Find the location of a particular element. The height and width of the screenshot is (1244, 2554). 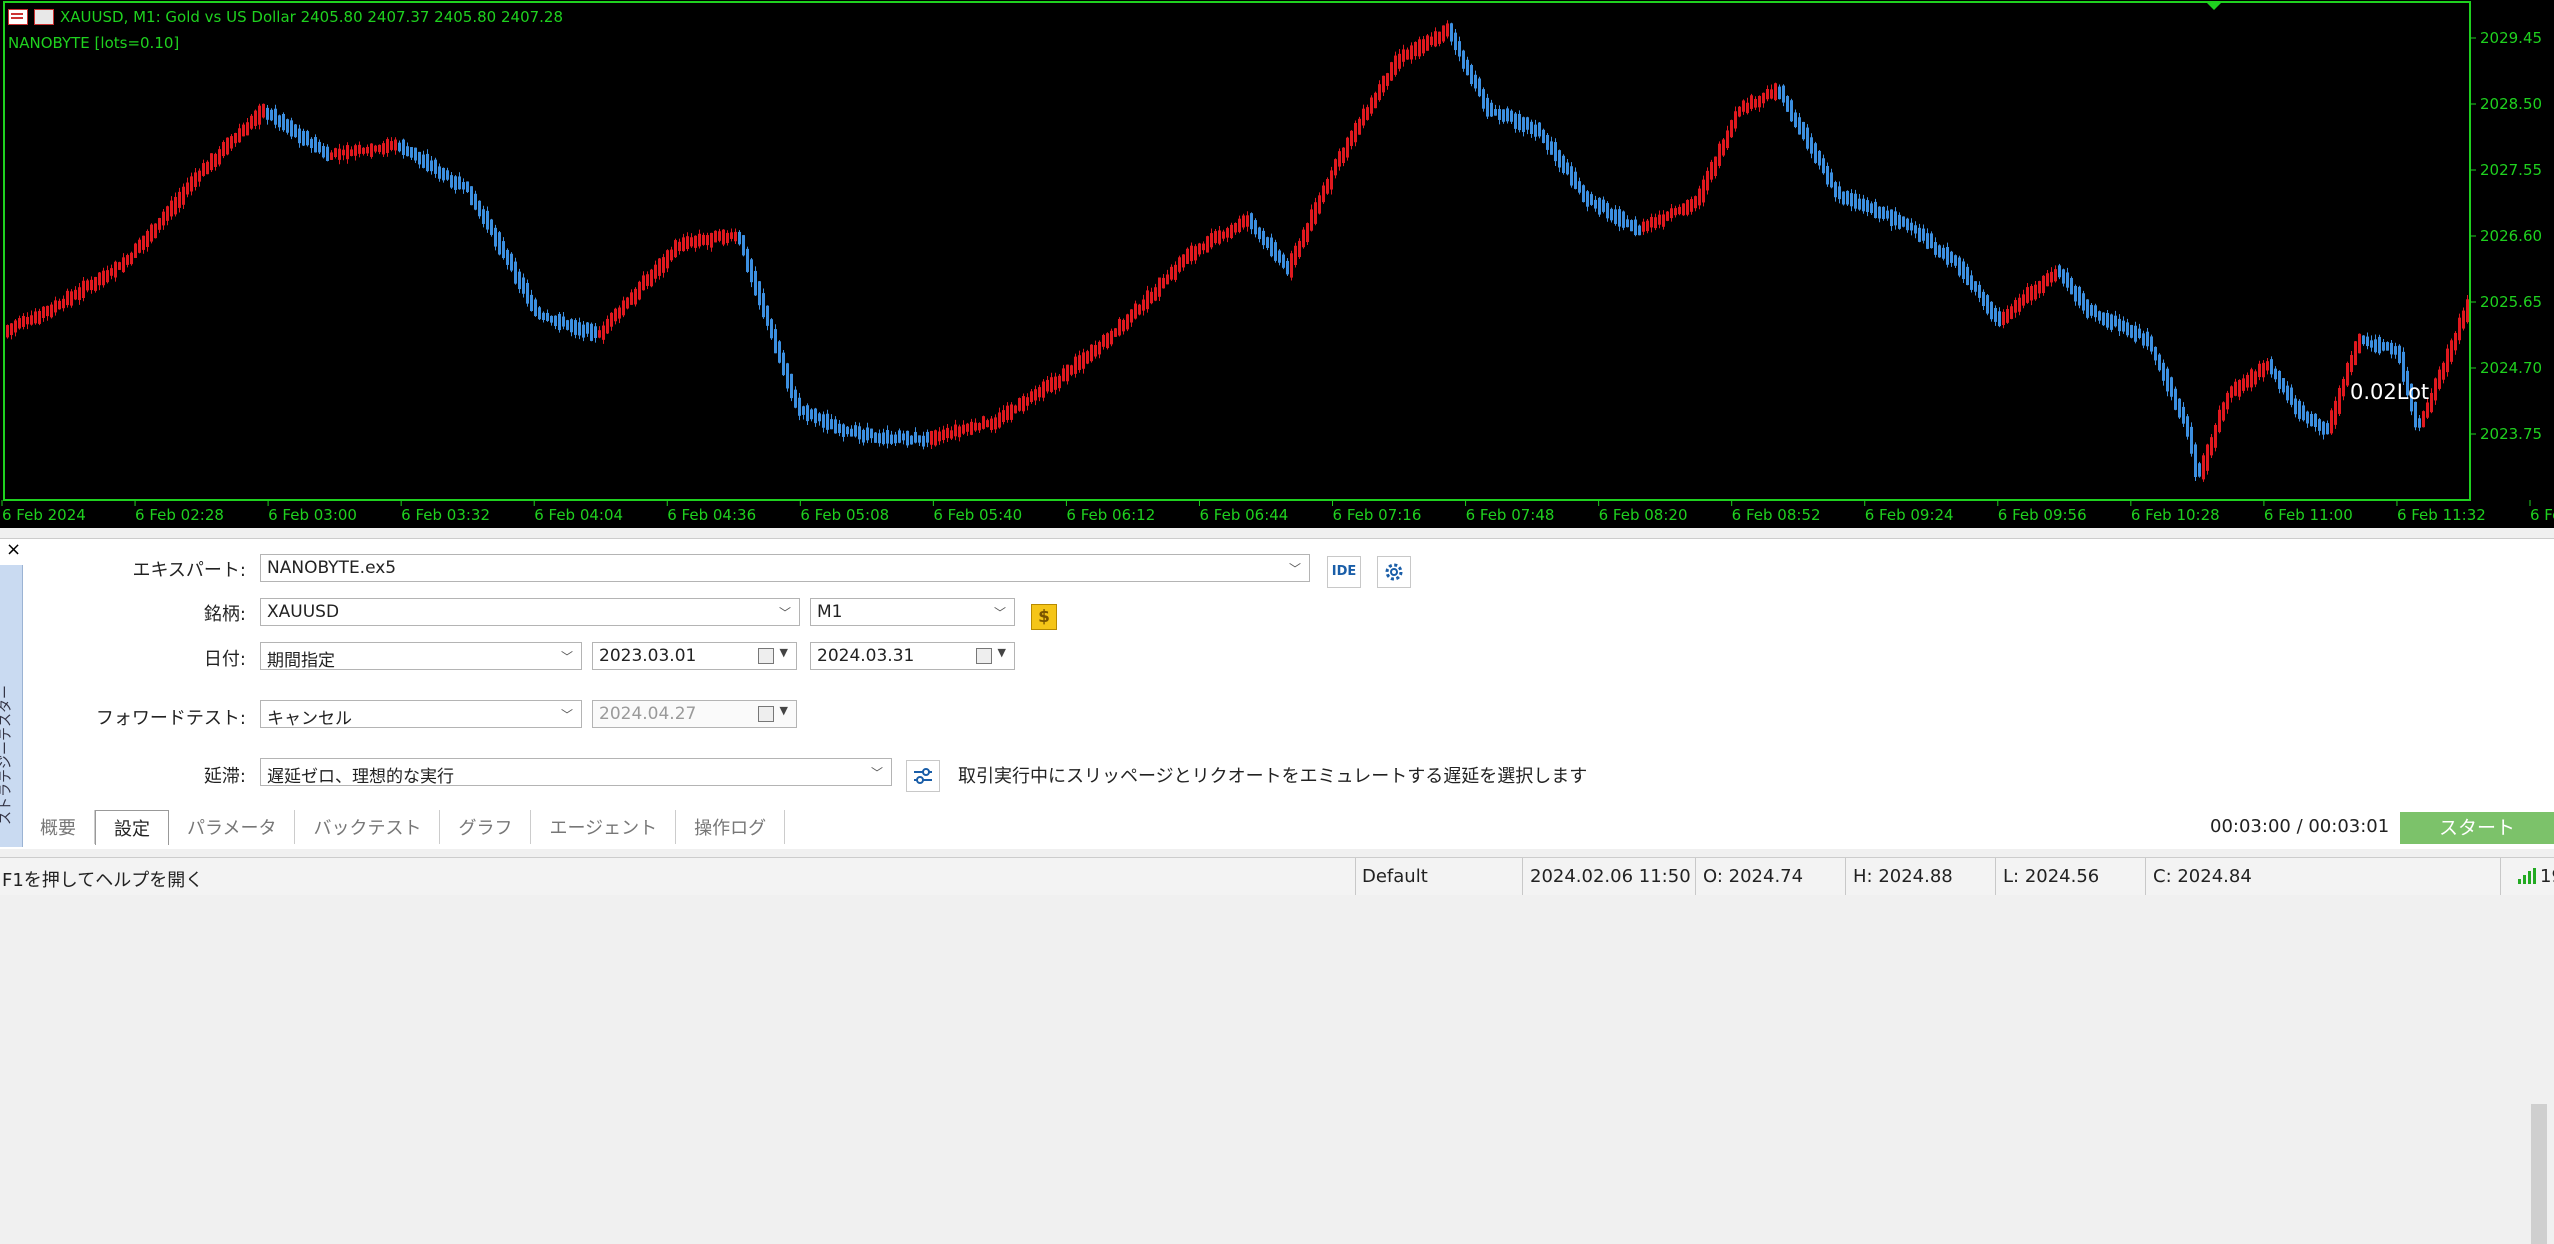

tab-overview: 概要 is located at coordinates (58, 827).